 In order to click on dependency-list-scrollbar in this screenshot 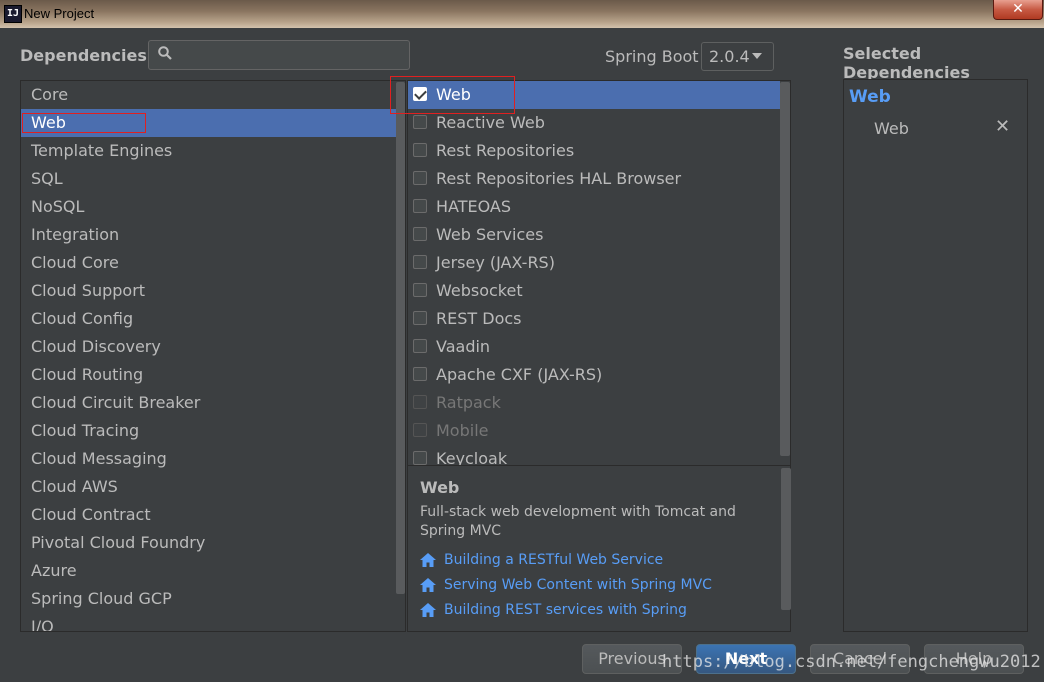, I will do `click(785, 269)`.